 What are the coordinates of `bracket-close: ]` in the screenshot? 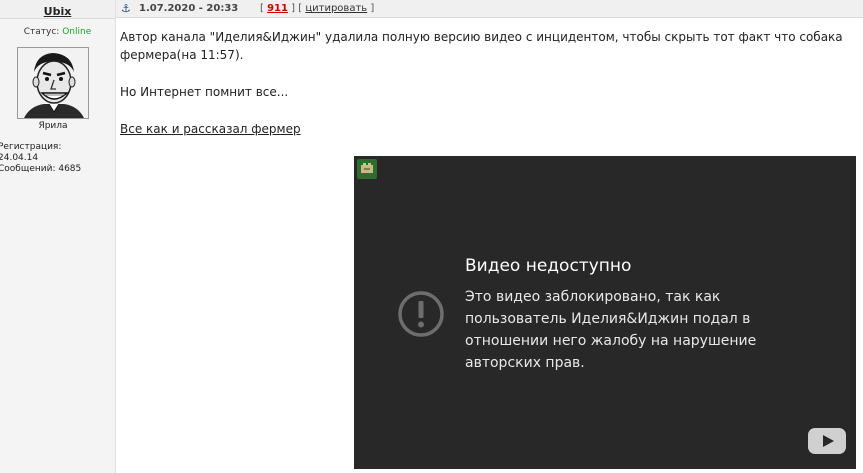 It's located at (372, 8).